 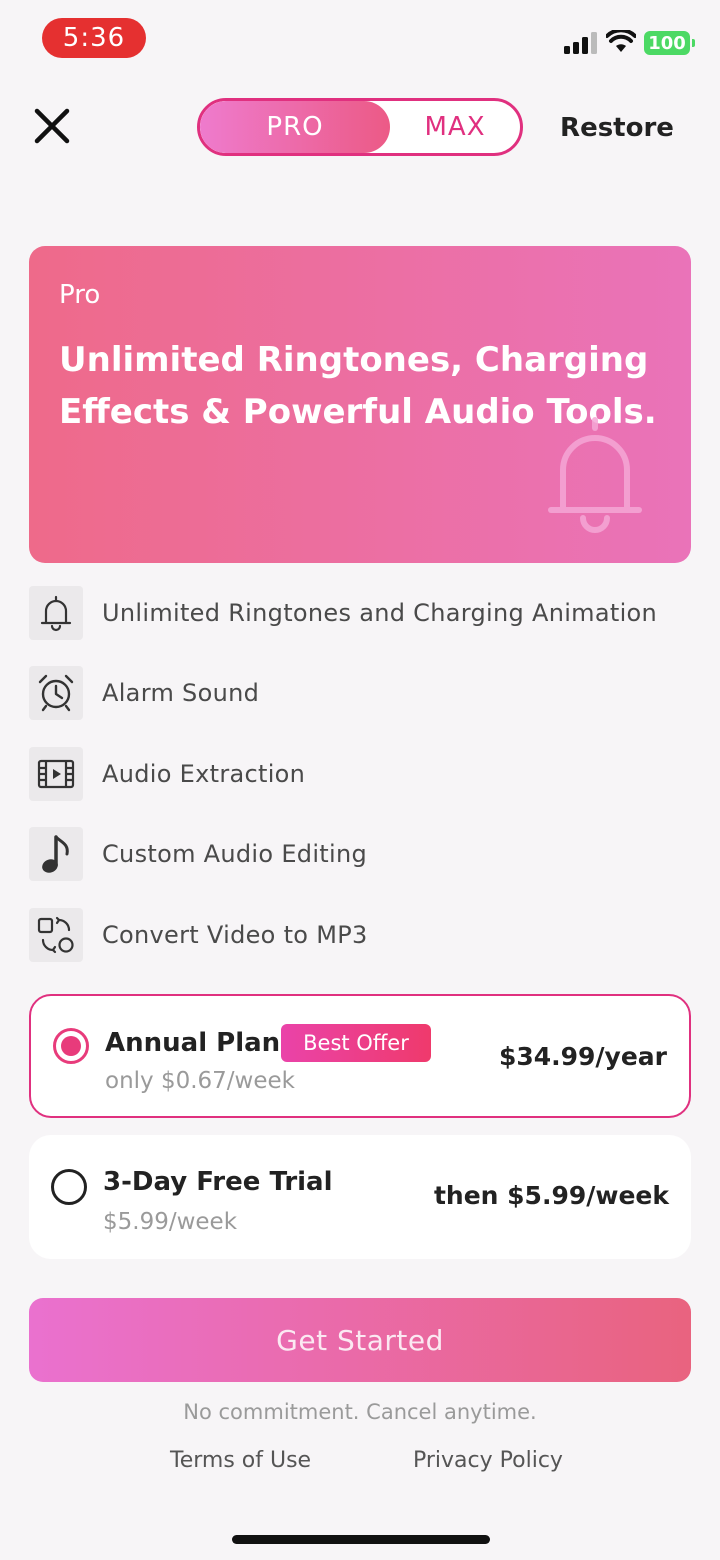 What do you see at coordinates (360, 40) in the screenshot?
I see `status-bar: 5:36 100` at bounding box center [360, 40].